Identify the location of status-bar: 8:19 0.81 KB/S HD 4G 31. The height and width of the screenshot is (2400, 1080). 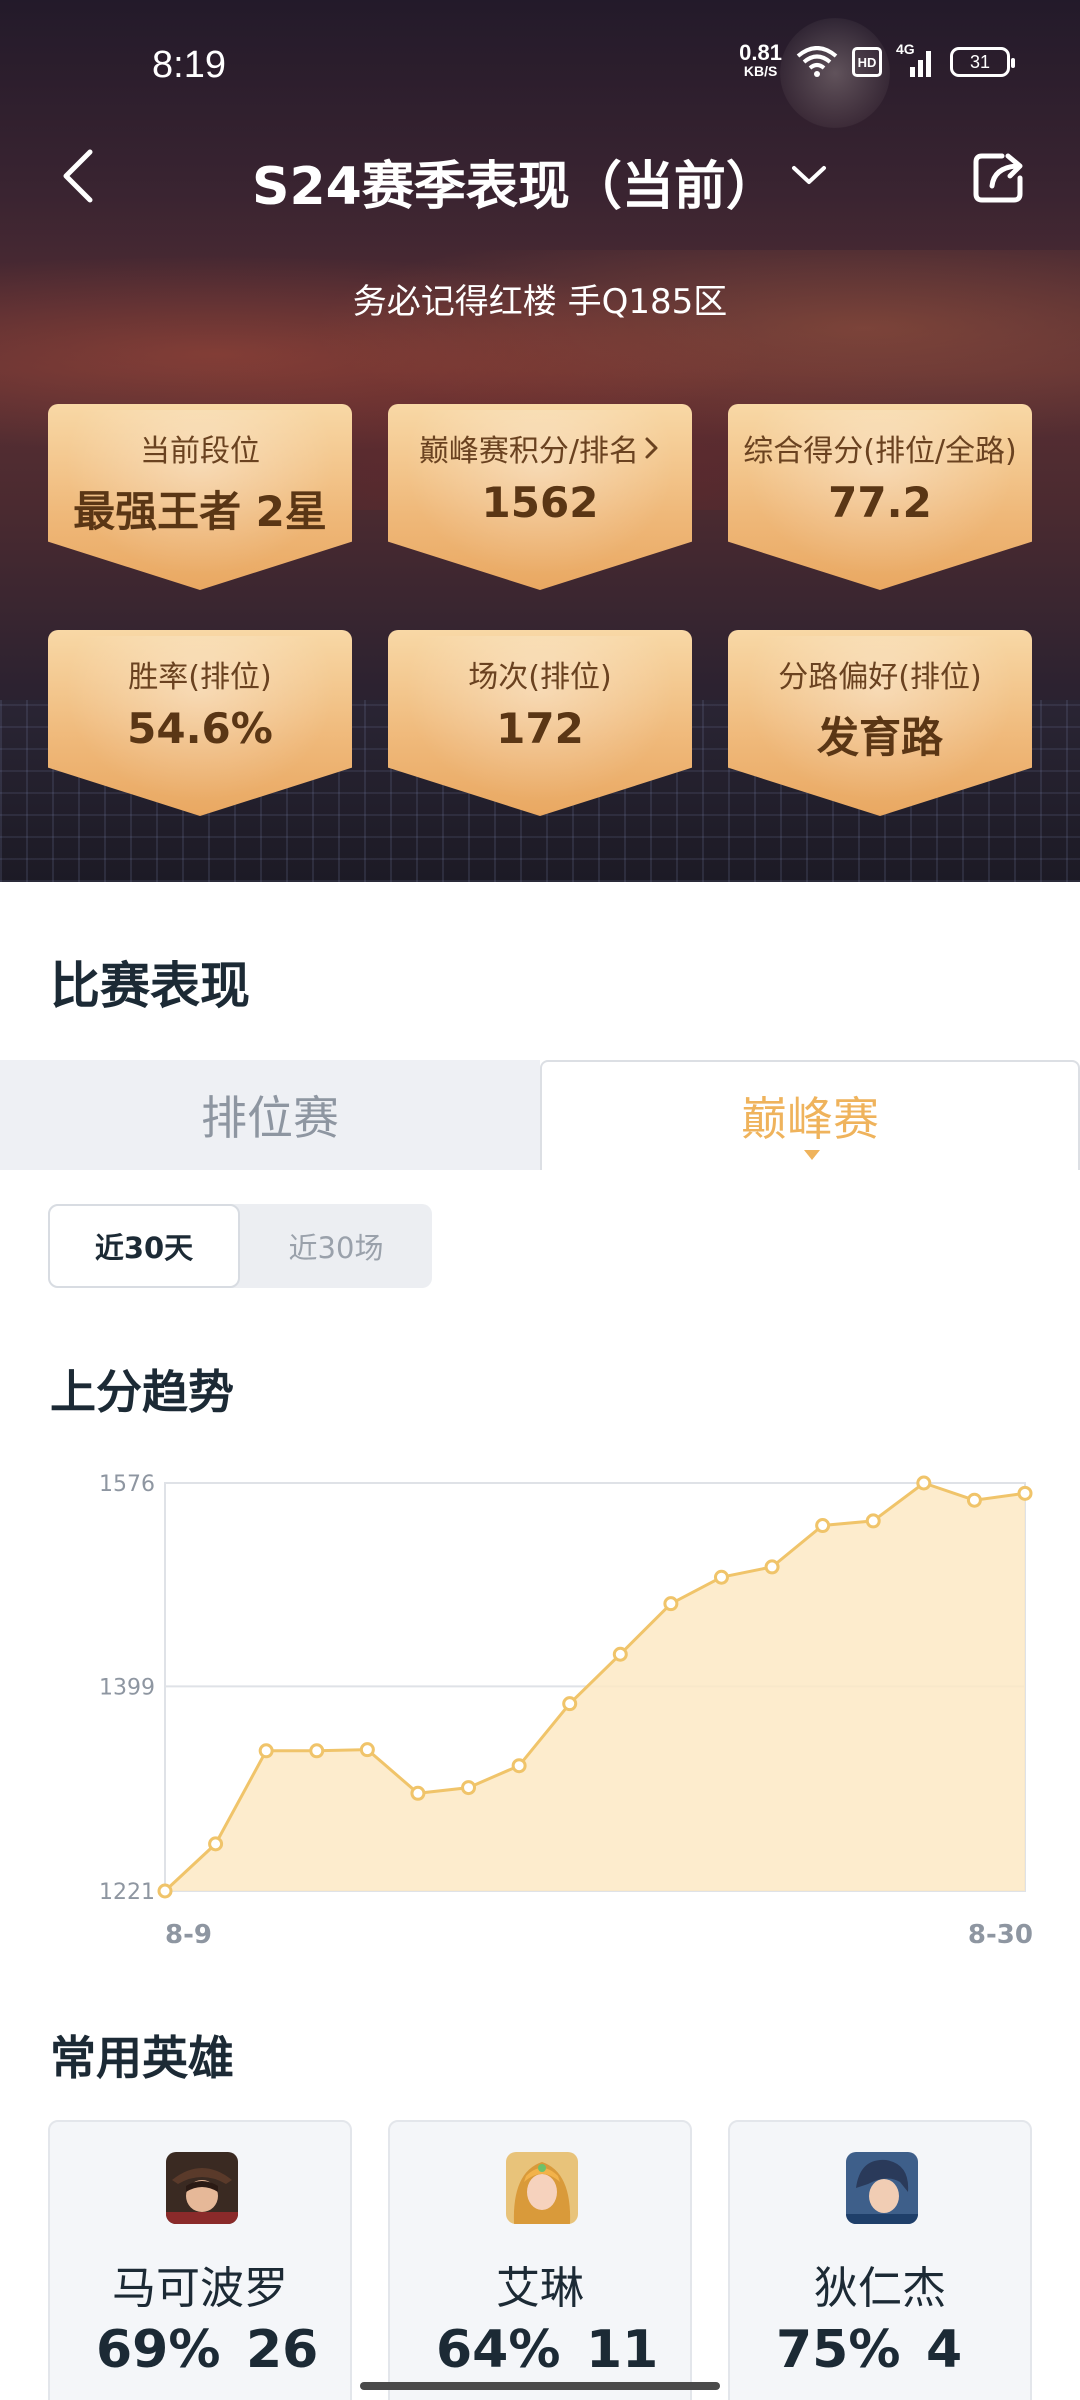
(540, 65).